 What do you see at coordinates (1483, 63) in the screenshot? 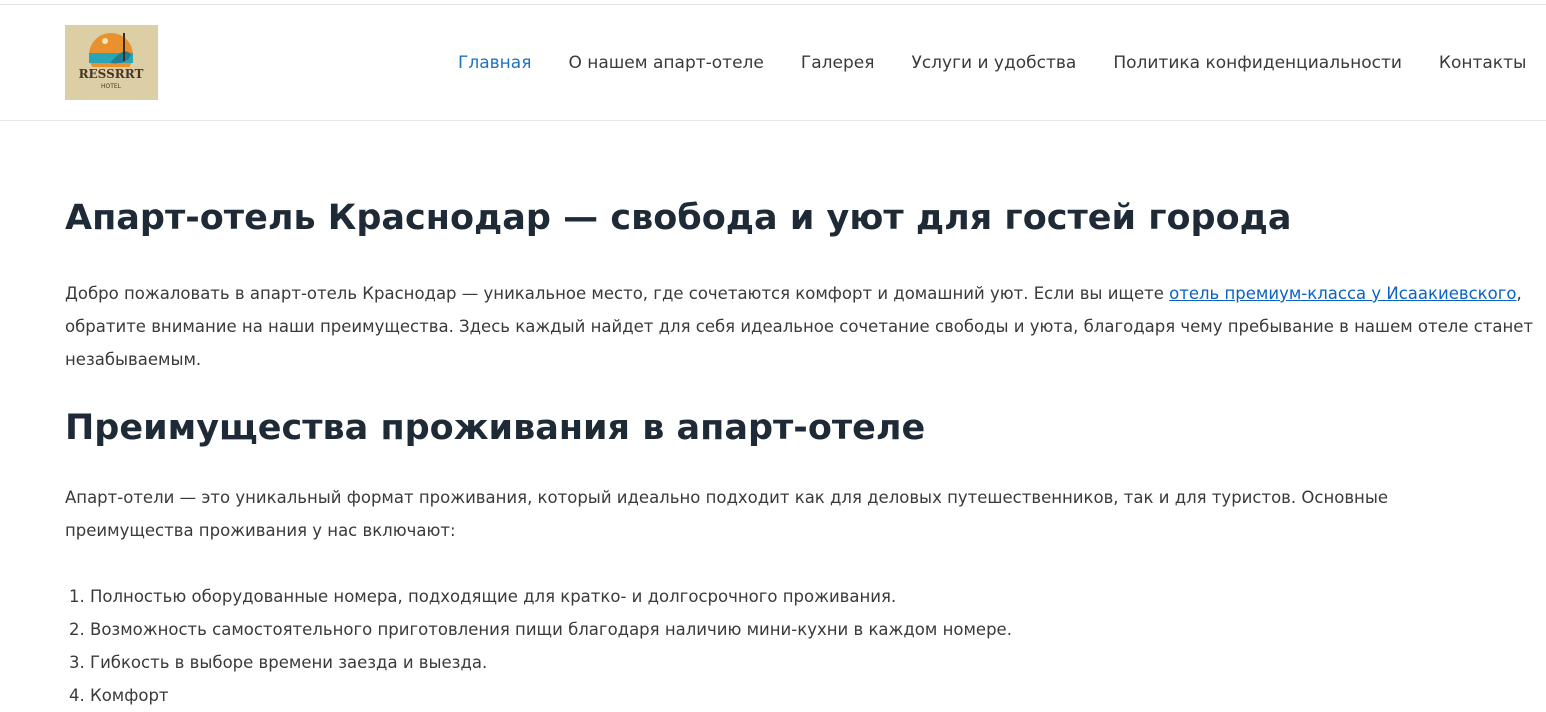
I see `nav-contacts: Контакты` at bounding box center [1483, 63].